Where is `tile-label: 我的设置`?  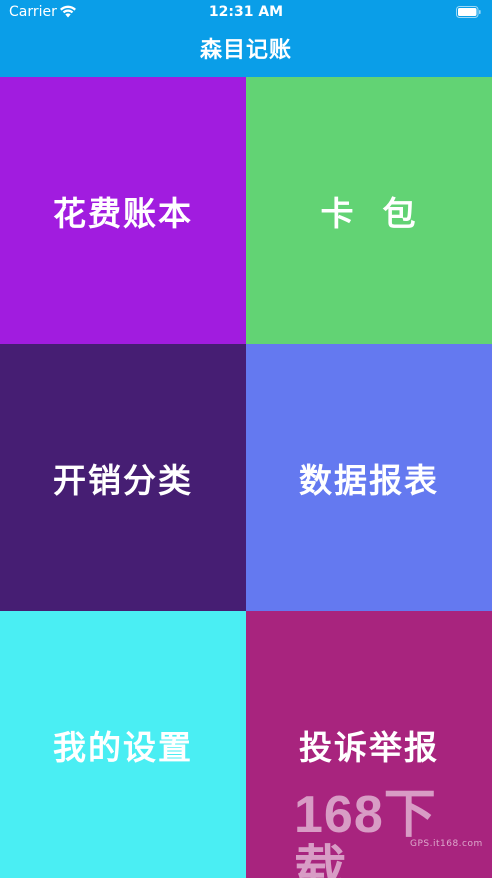 tile-label: 我的设置 is located at coordinates (123, 747).